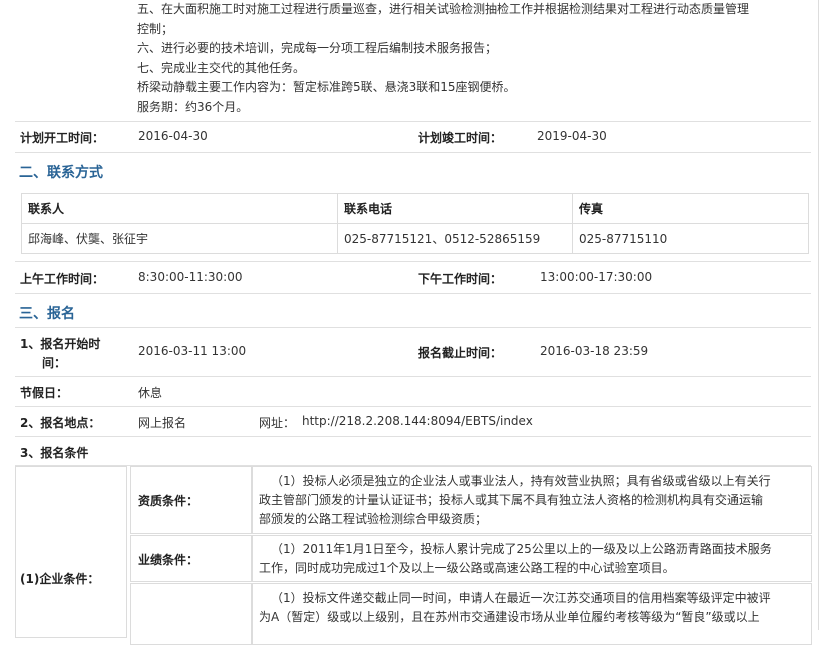  I want to click on holiday-label: 节假日：, so click(44, 393).